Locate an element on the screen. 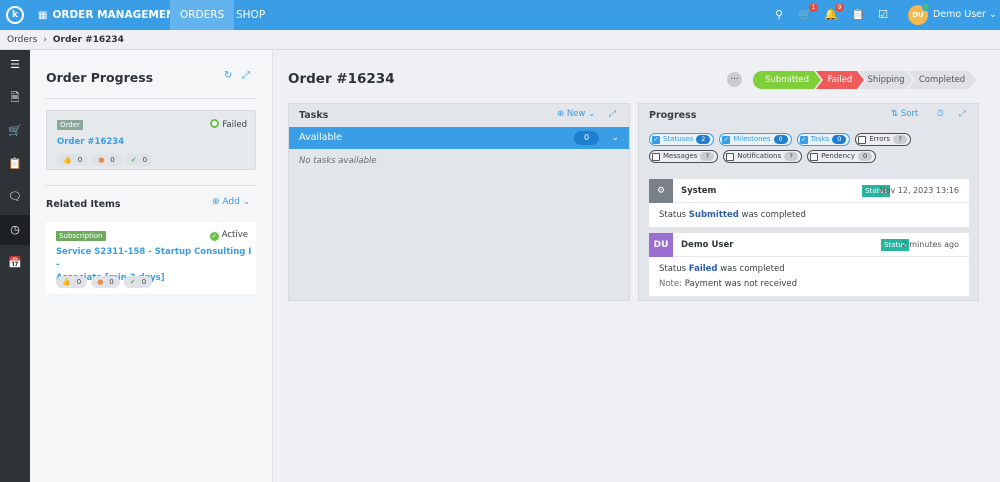 The image size is (1000, 482). new-task-button: ⊕ New ⌄ is located at coordinates (576, 114).